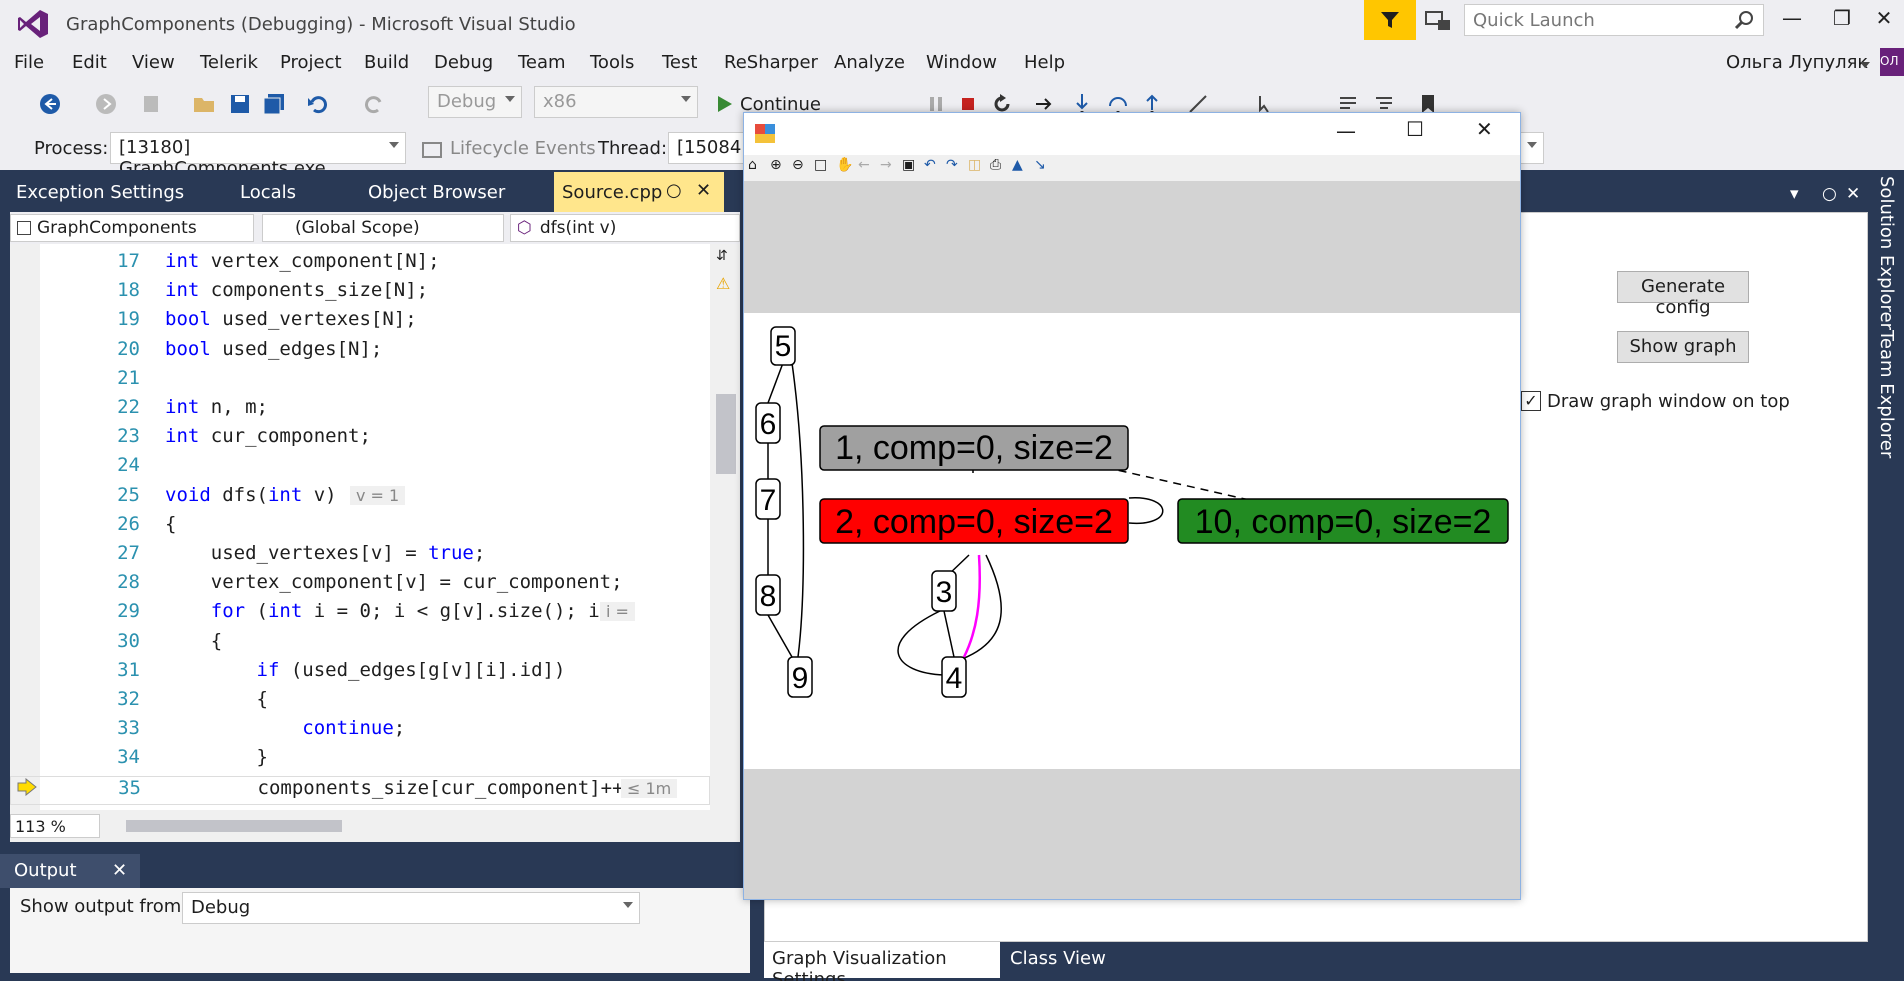 The height and width of the screenshot is (981, 1904). Describe the element at coordinates (711, 148) in the screenshot. I see `thread-dropdown: [15084]` at that location.